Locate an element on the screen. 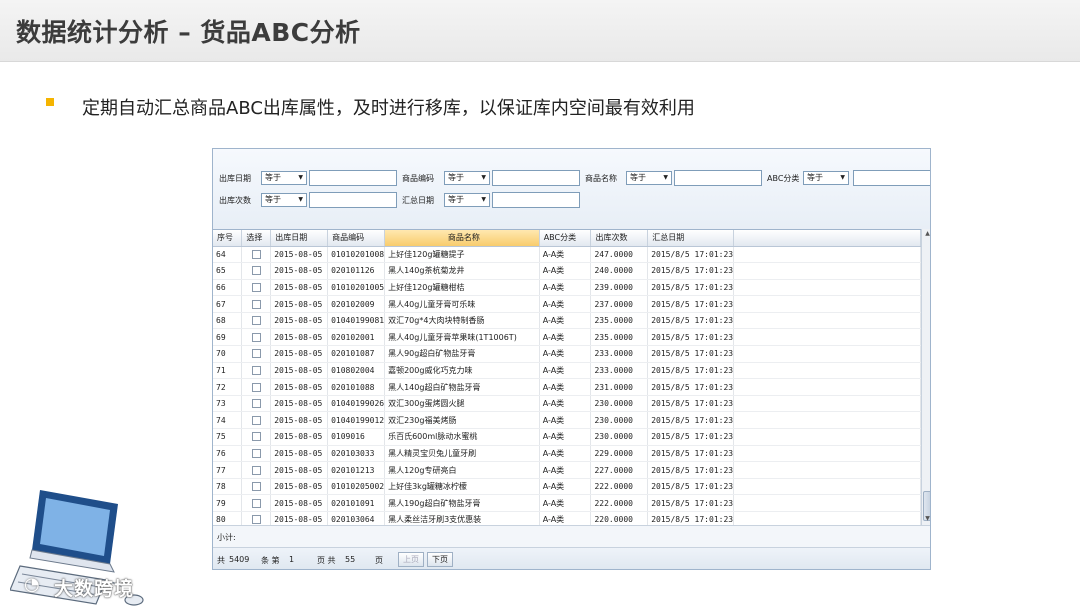  filter-input-outbound-count is located at coordinates (353, 200).